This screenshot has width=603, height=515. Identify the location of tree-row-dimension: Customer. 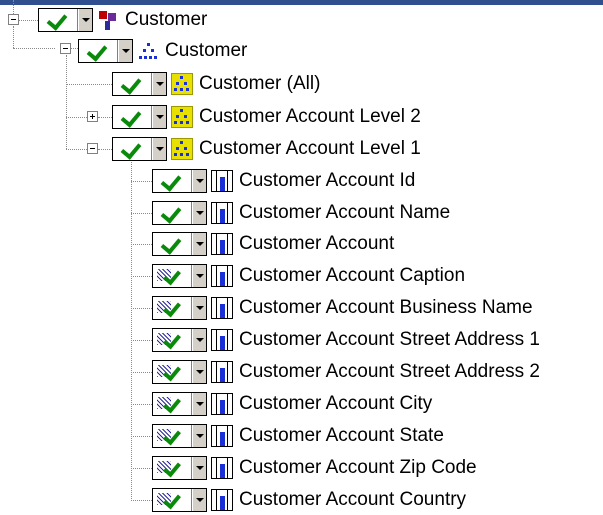
(122, 20).